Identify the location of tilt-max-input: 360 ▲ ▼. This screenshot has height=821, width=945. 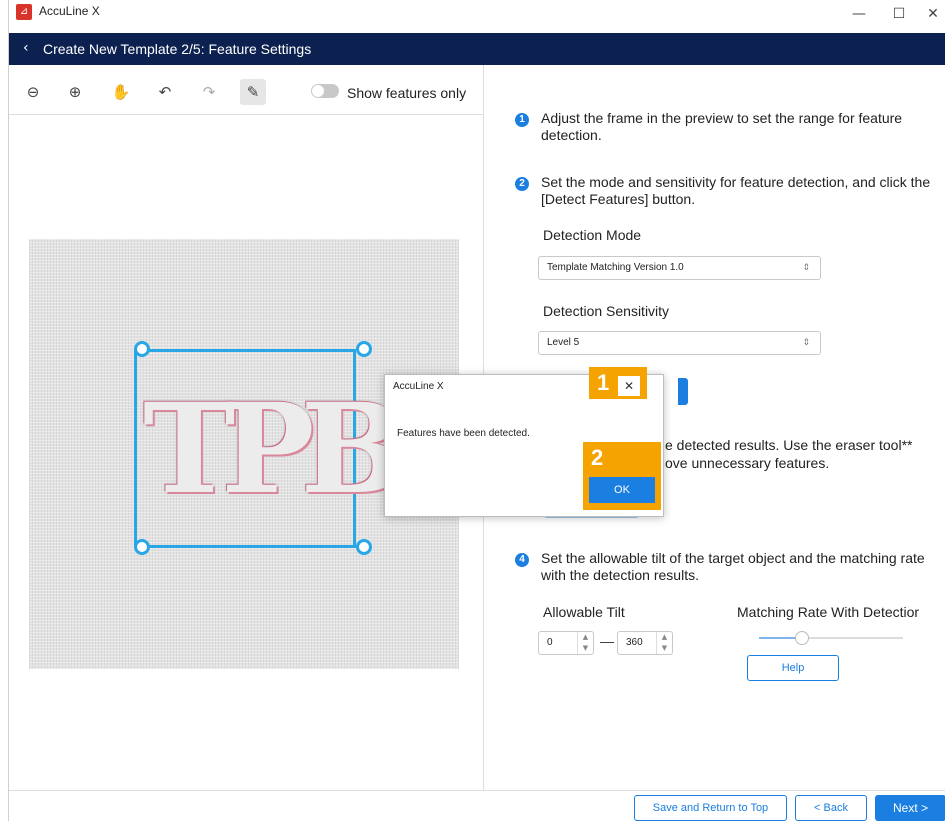
(645, 643).